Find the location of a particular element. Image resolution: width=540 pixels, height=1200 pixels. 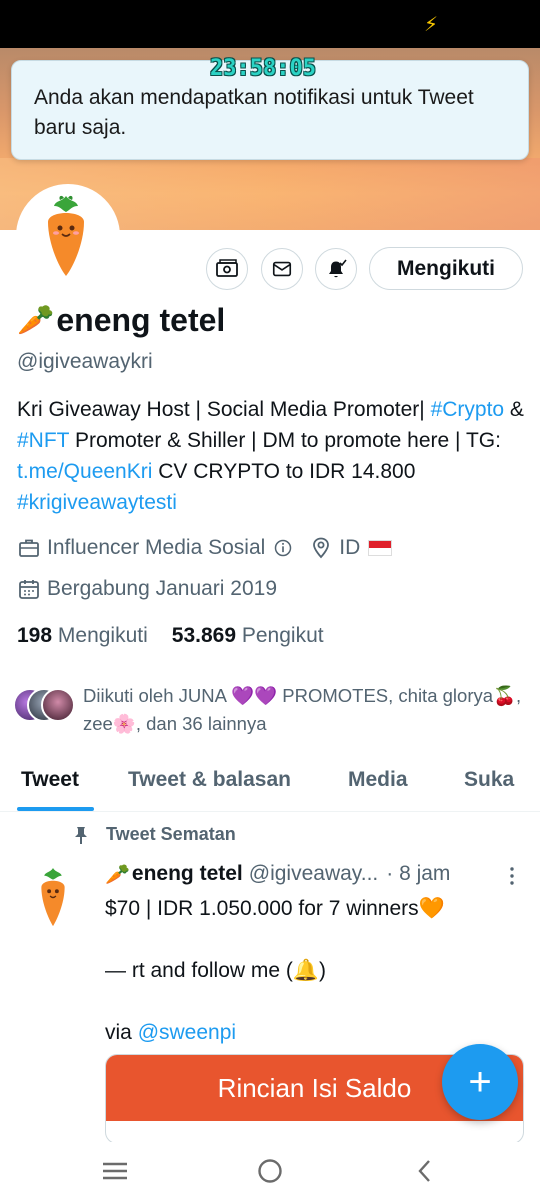

avatar is located at coordinates (58, 705).